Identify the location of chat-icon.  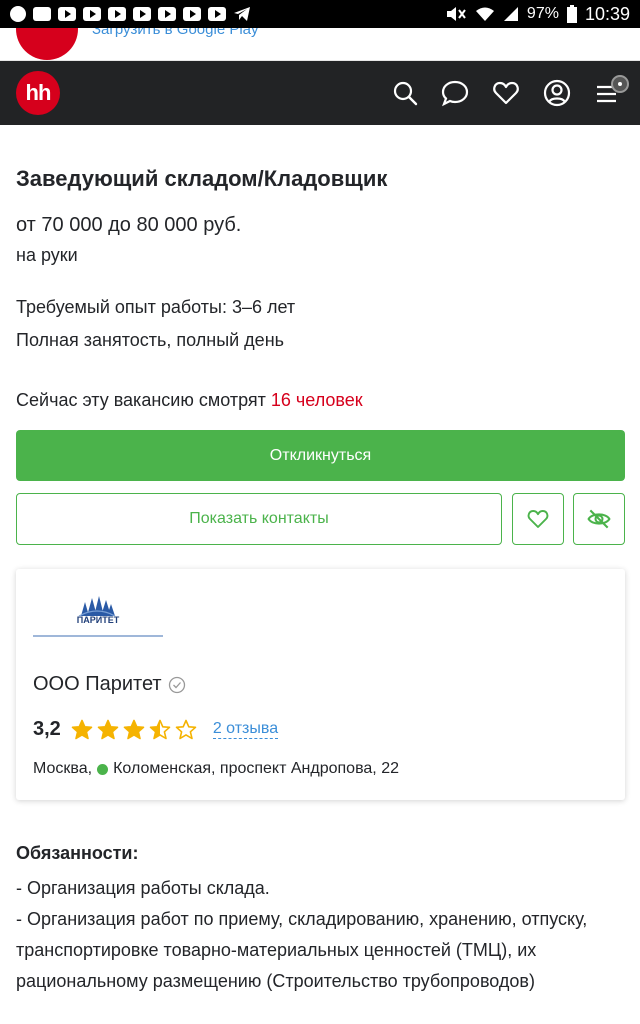
(455, 93).